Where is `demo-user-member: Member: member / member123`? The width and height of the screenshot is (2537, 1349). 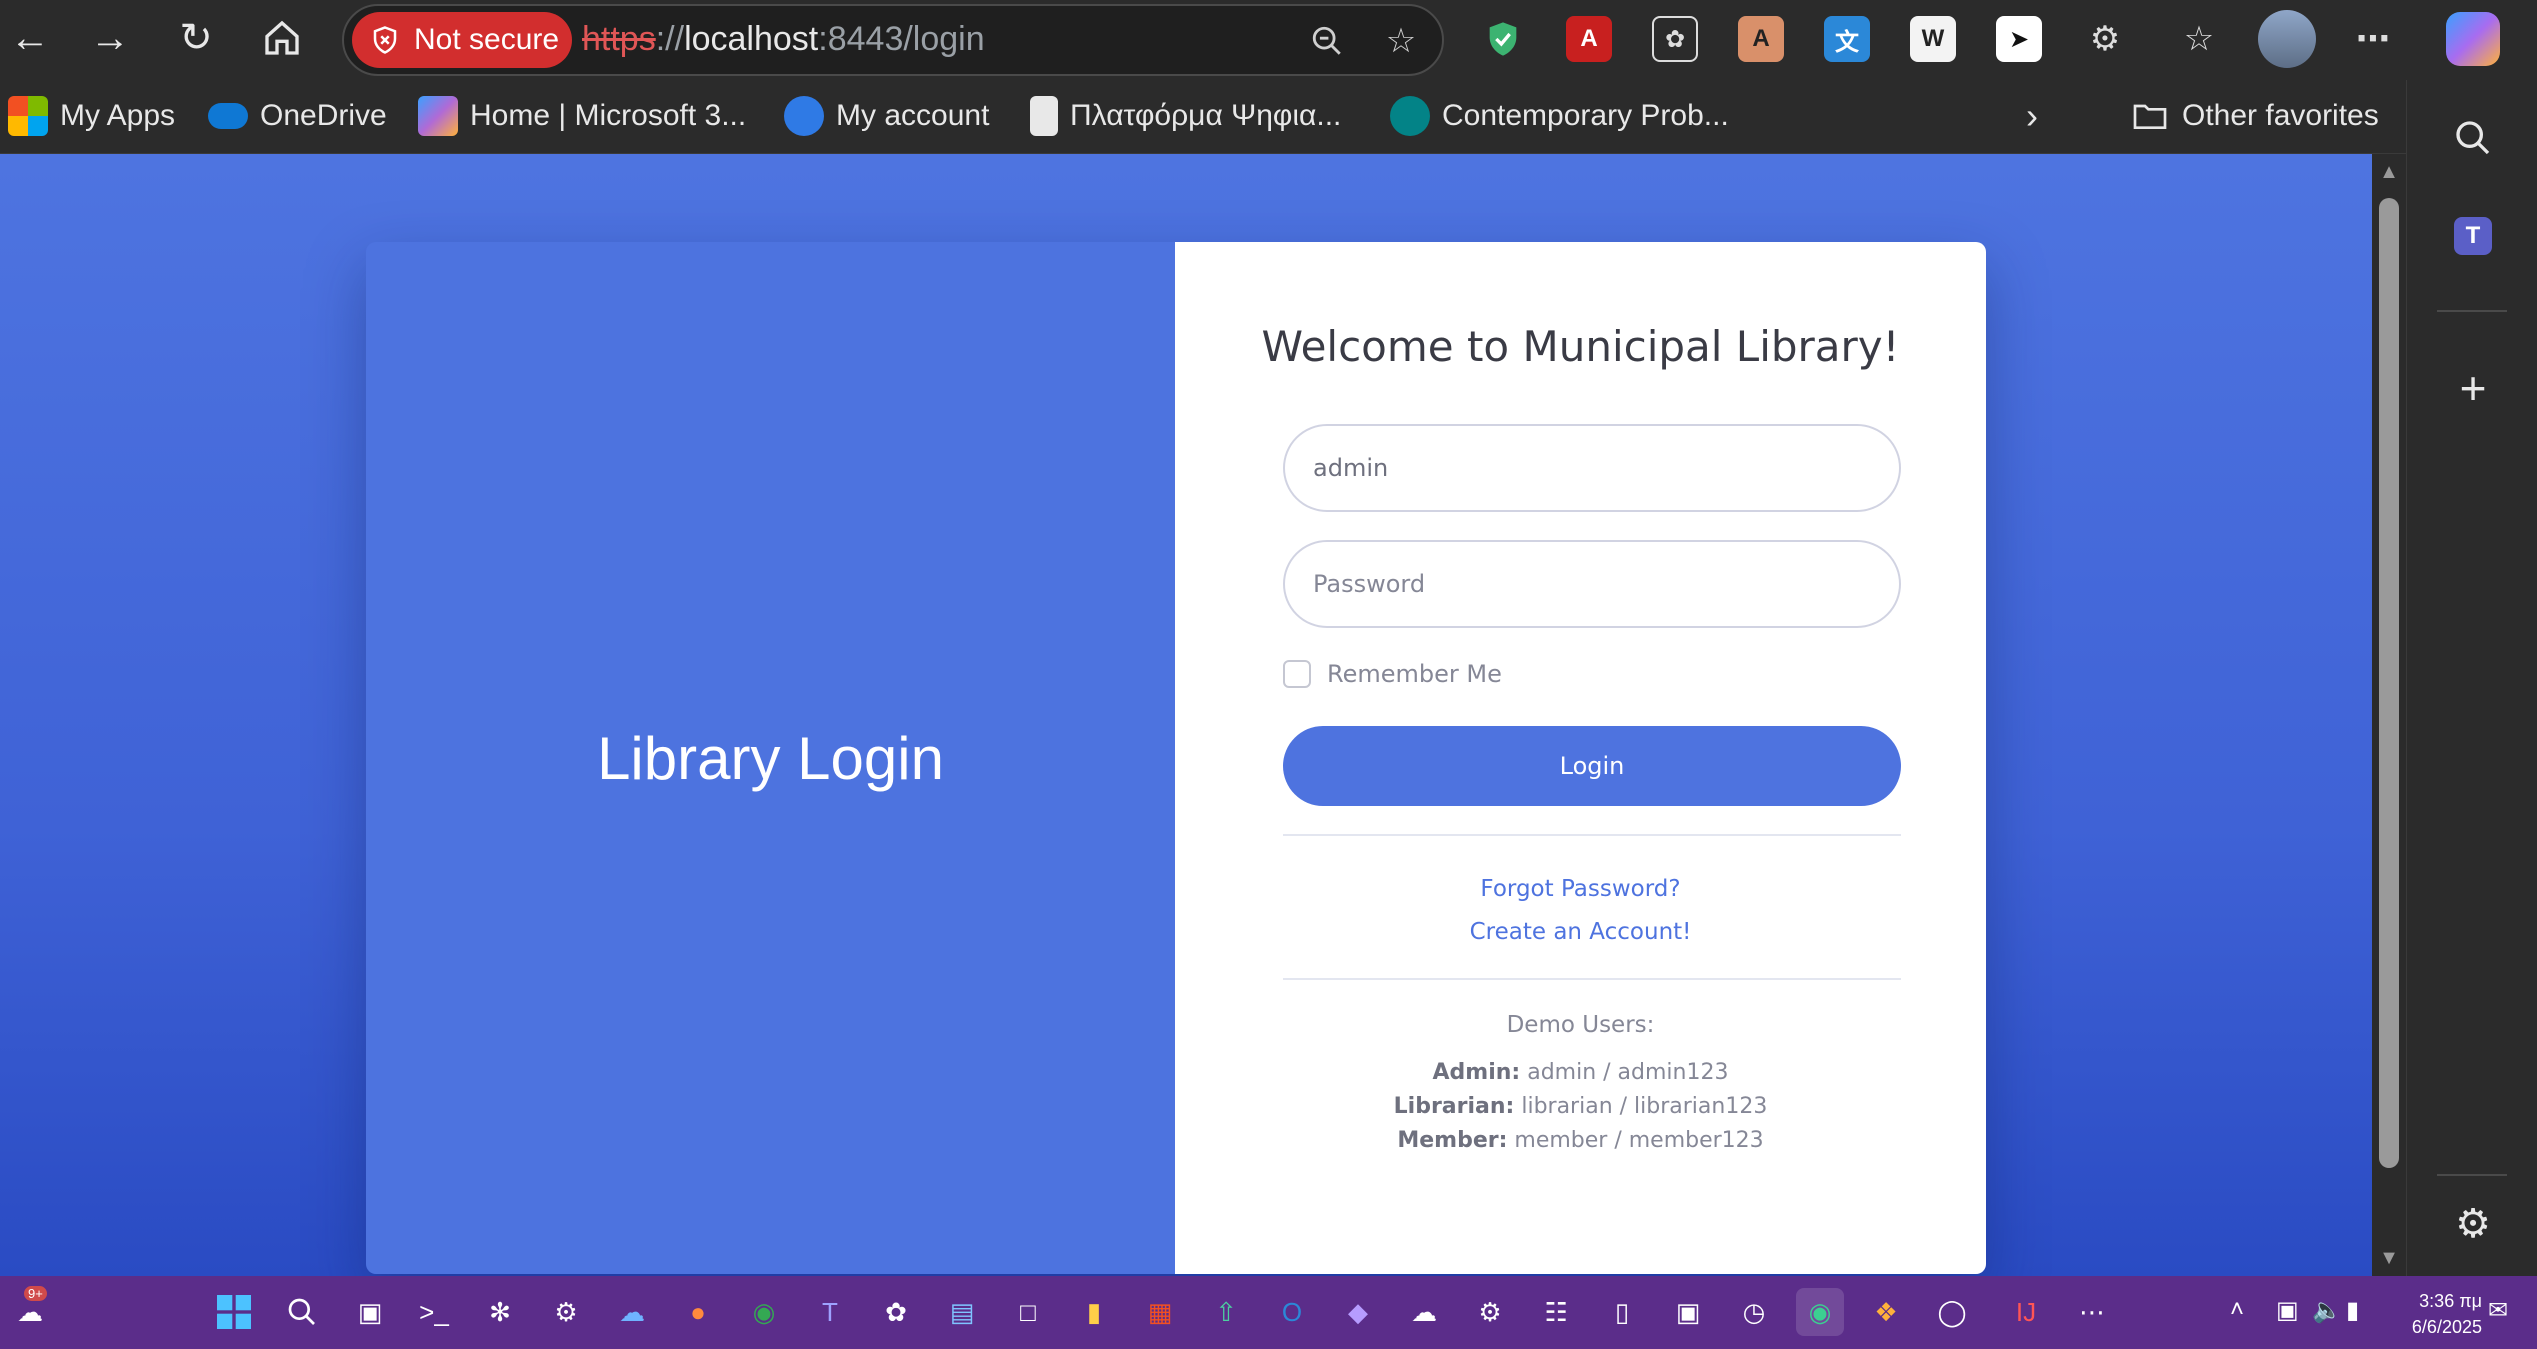 demo-user-member: Member: member / member123 is located at coordinates (1580, 1140).